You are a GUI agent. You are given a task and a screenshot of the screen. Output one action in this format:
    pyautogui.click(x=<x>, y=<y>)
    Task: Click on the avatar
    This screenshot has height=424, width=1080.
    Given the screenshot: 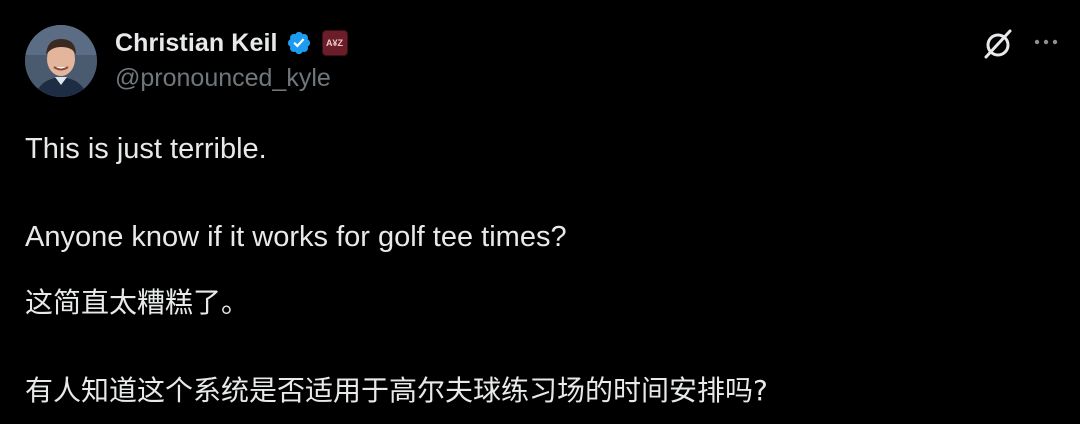 What is the action you would take?
    pyautogui.click(x=61, y=61)
    